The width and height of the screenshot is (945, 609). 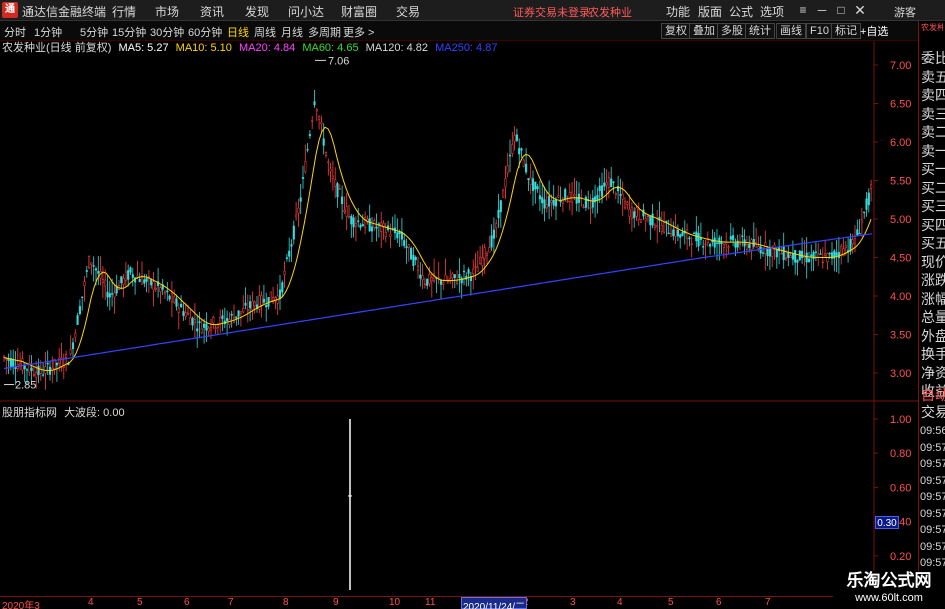 I want to click on indicator-name: 股朋指标网, so click(x=29, y=413).